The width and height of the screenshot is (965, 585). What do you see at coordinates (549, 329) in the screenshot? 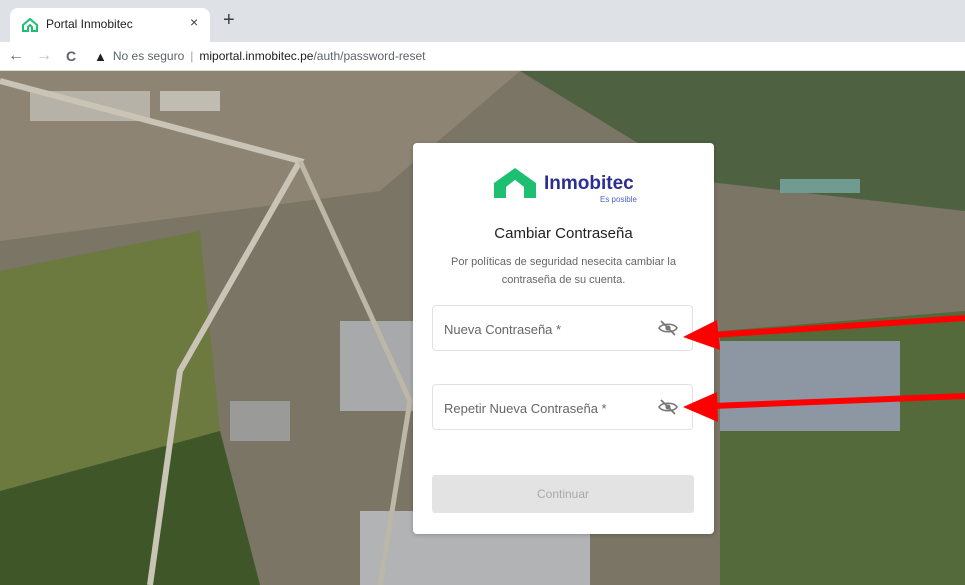
I see `new-password-input` at bounding box center [549, 329].